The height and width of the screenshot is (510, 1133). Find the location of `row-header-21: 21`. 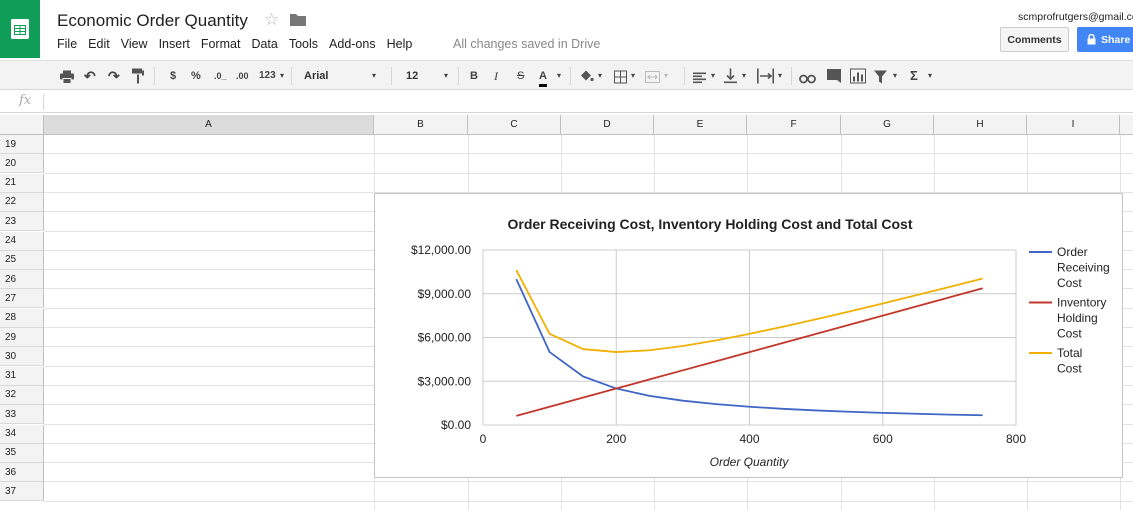

row-header-21: 21 is located at coordinates (22, 183).